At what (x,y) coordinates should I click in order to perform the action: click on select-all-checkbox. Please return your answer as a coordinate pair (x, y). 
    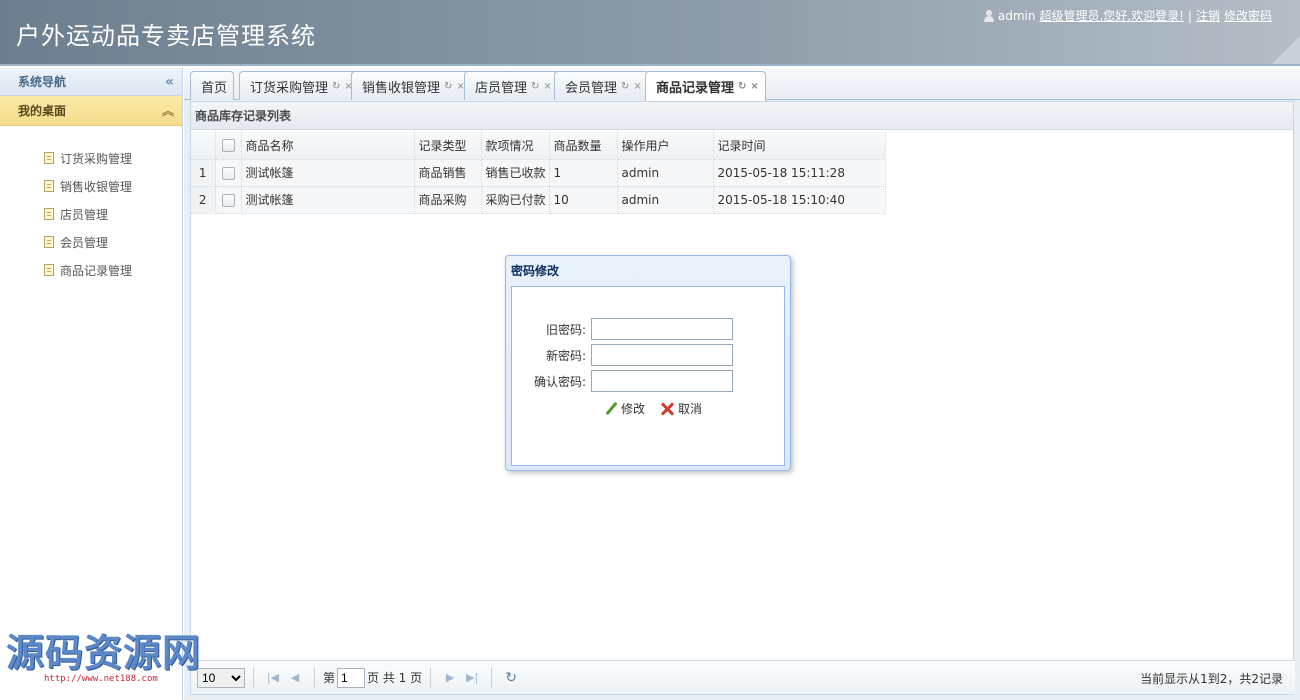
    Looking at the image, I should click on (228, 146).